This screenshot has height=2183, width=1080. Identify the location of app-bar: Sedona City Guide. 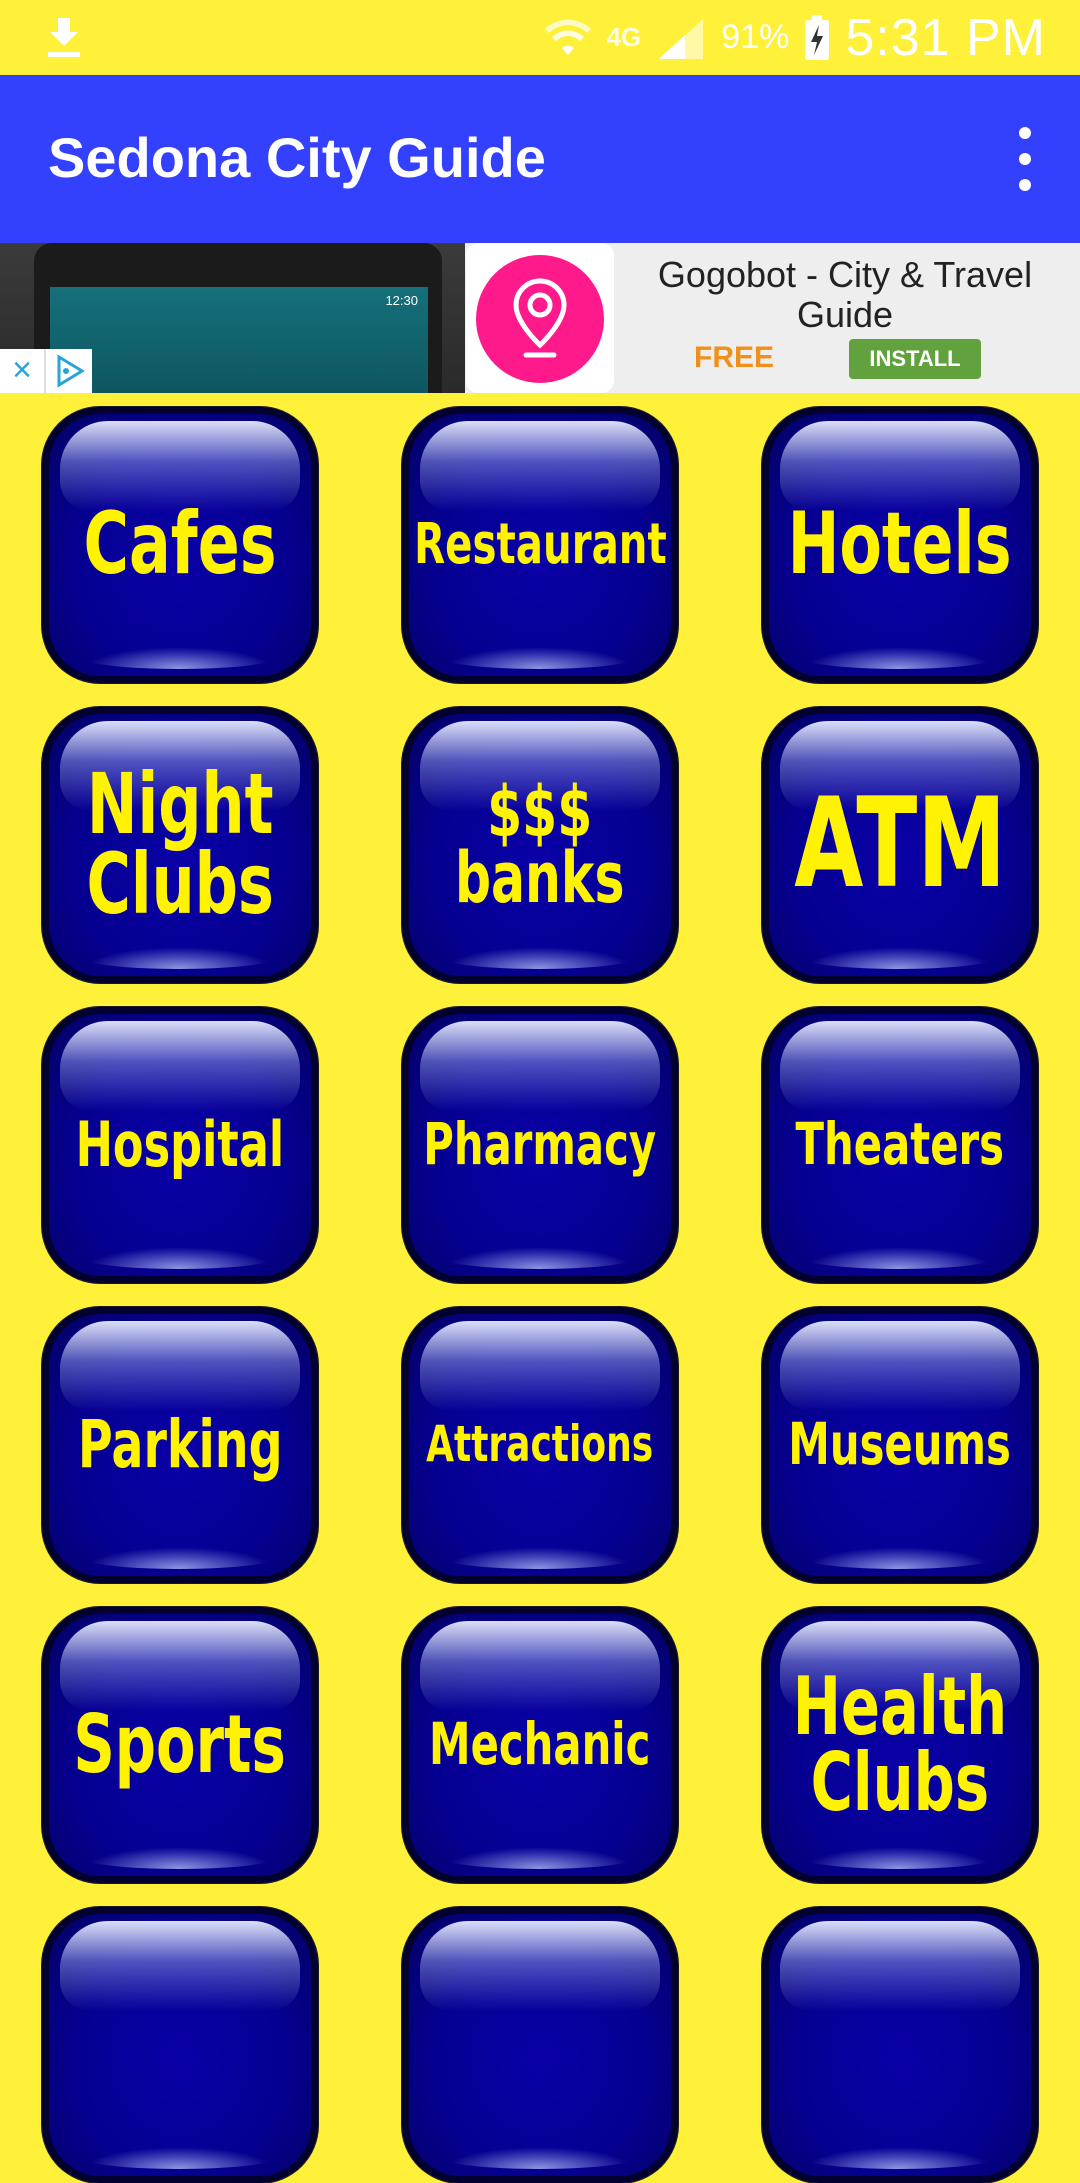
(540, 159).